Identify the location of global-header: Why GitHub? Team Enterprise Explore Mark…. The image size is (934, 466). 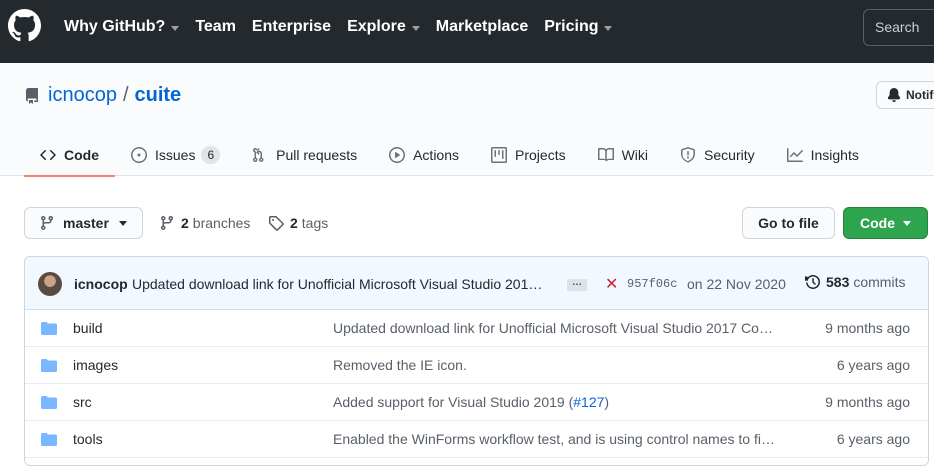
(467, 31).